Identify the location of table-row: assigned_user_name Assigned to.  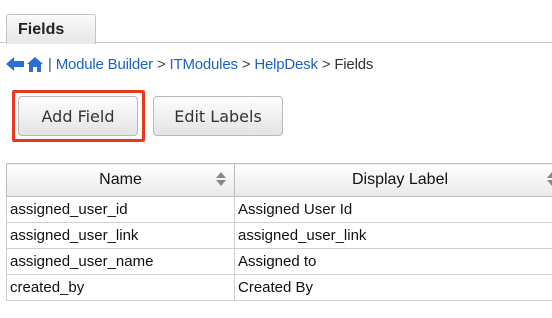
(279, 261).